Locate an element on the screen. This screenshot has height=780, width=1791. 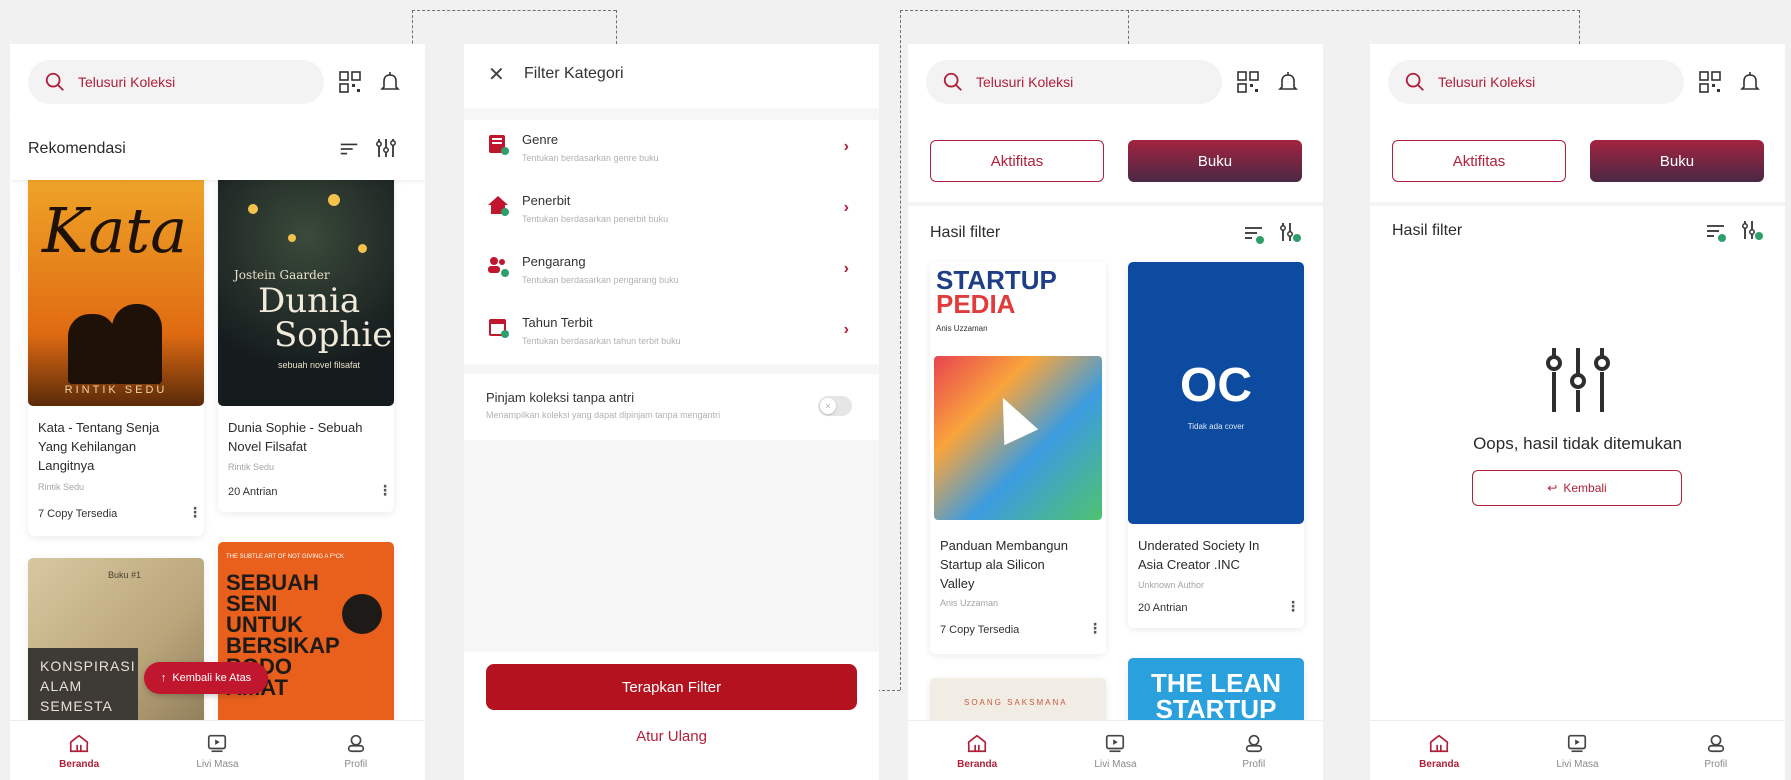
chevron-right-icon: › is located at coordinates (846, 268).